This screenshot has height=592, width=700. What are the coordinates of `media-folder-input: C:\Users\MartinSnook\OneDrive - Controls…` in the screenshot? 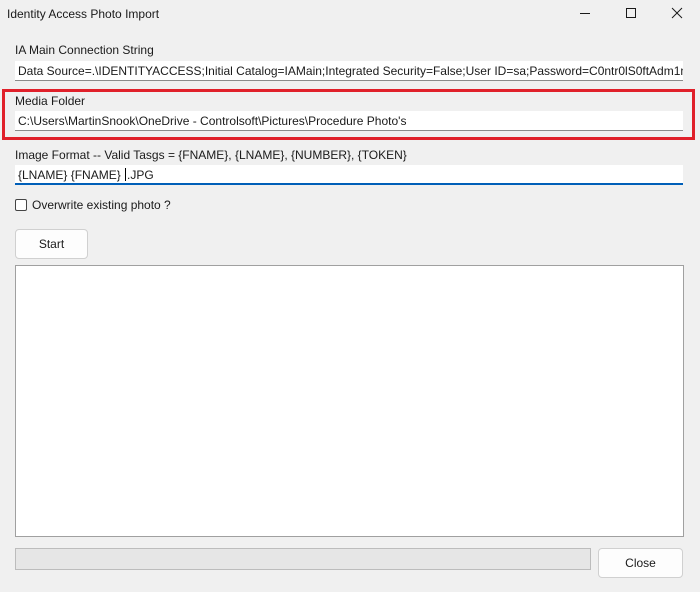 It's located at (349, 121).